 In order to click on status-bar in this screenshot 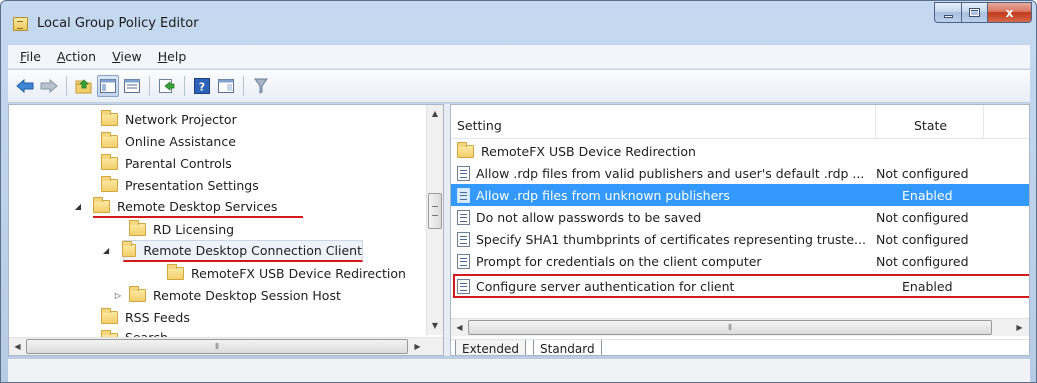, I will do `click(519, 370)`.